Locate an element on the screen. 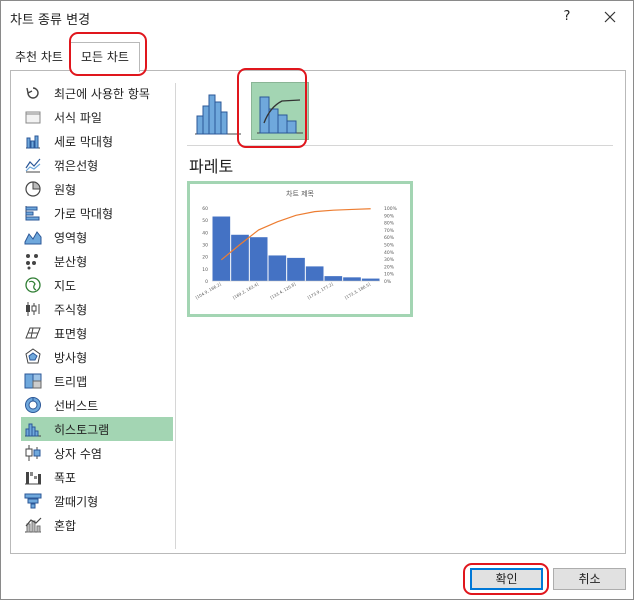 This screenshot has height=600, width=634. sidebar-item: 세로 막대형 is located at coordinates (97, 141).